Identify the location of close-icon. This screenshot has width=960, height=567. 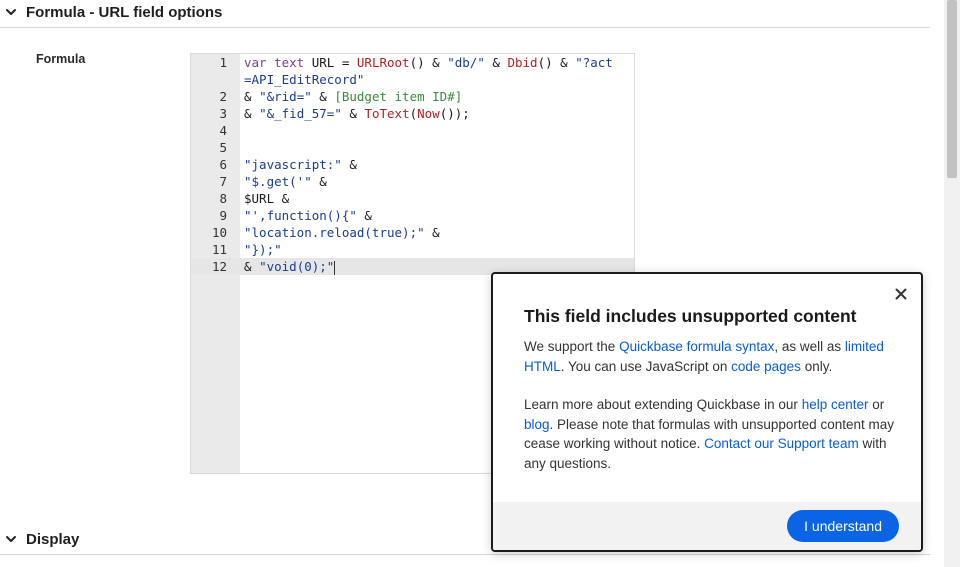
(901, 294).